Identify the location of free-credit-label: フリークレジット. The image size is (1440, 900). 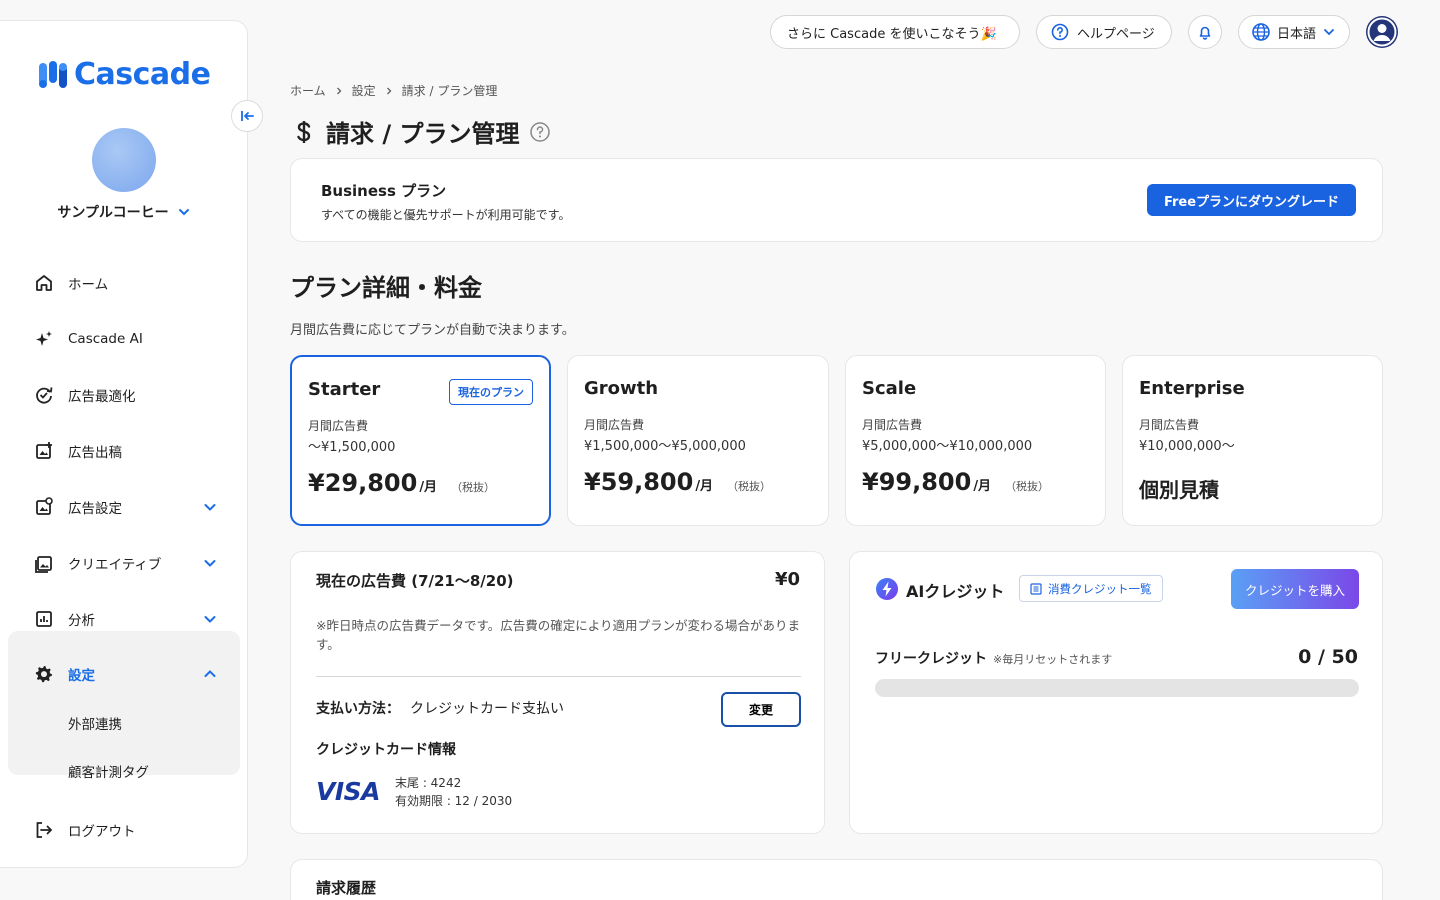
(931, 659).